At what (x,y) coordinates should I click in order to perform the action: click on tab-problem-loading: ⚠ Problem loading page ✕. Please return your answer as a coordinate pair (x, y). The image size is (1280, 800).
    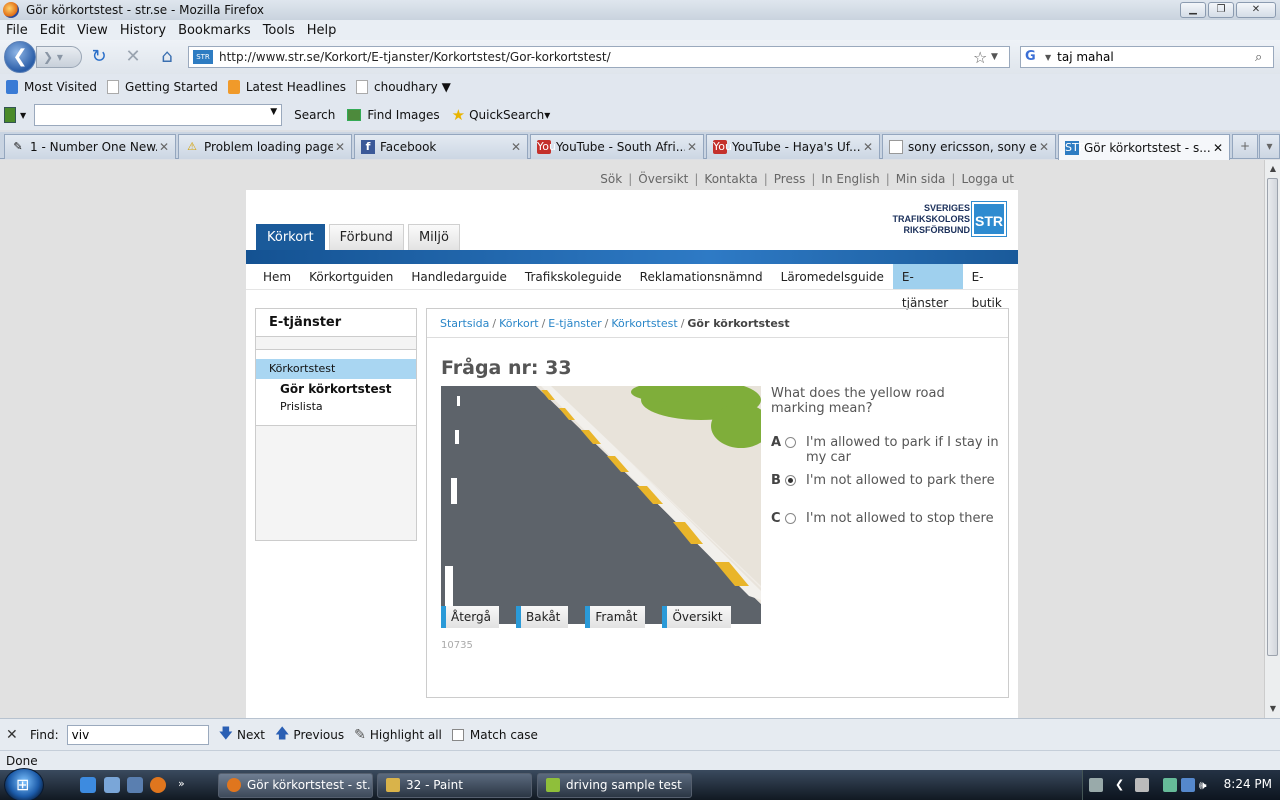
    Looking at the image, I should click on (265, 146).